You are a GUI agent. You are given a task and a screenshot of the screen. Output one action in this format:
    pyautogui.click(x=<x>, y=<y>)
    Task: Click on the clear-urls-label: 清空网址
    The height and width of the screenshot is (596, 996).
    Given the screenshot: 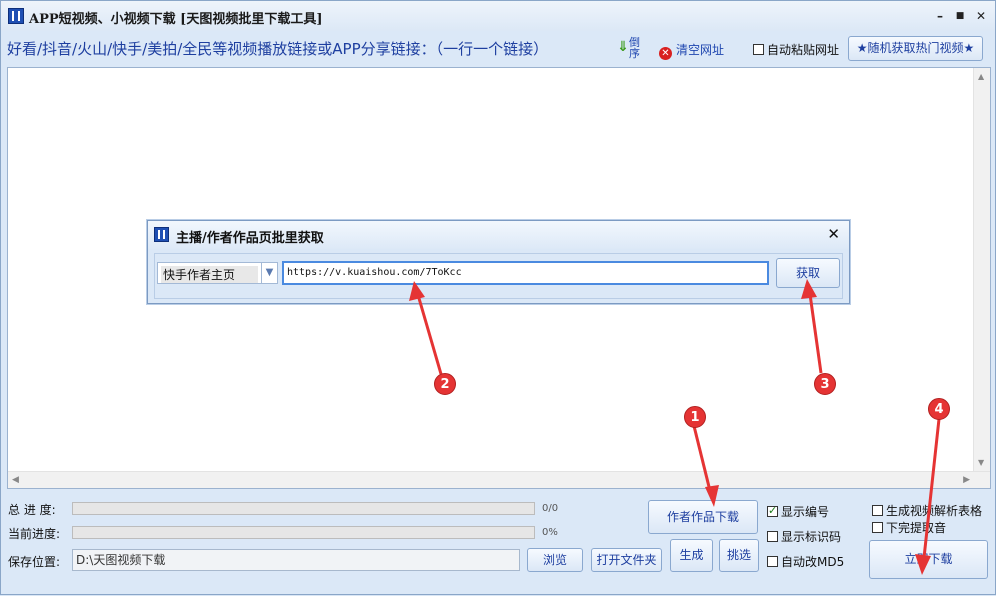 What is the action you would take?
    pyautogui.click(x=700, y=50)
    